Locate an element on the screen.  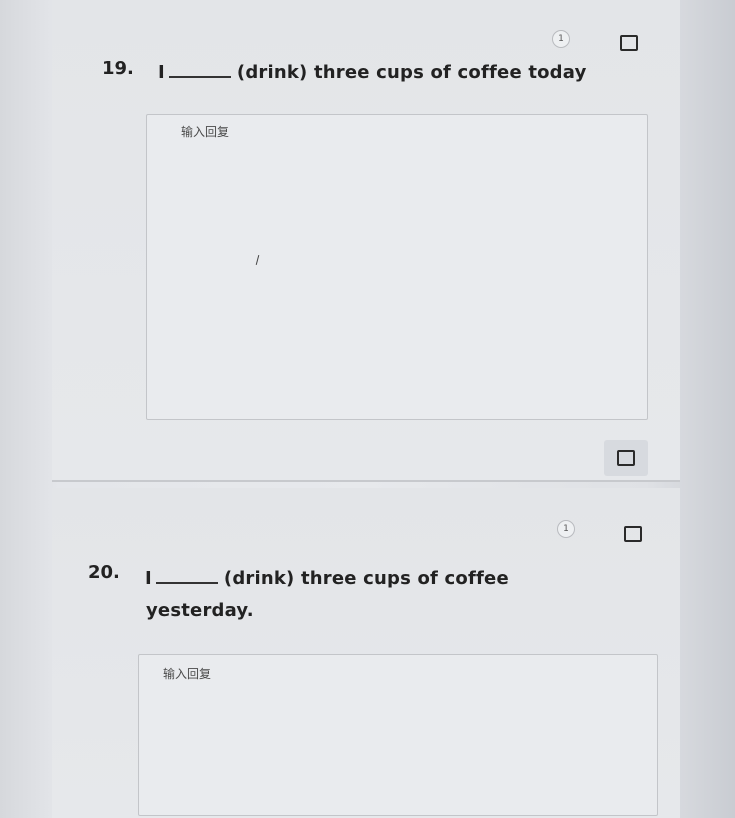
text-cursor is located at coordinates (257, 260).